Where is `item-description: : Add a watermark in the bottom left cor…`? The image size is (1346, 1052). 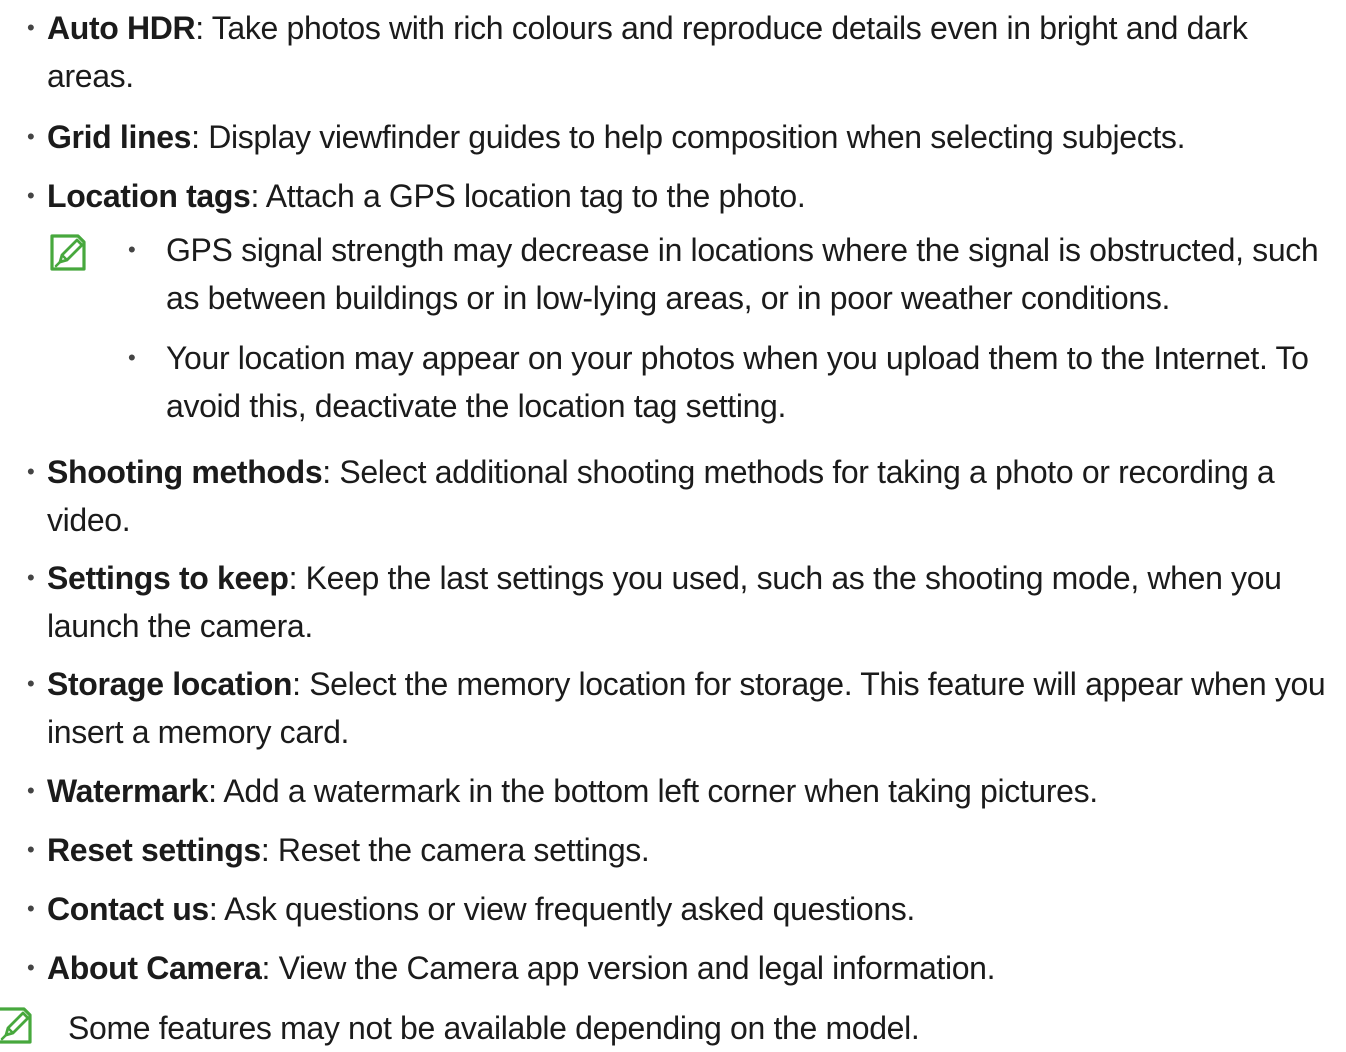 item-description: : Add a watermark in the bottom left cor… is located at coordinates (653, 791).